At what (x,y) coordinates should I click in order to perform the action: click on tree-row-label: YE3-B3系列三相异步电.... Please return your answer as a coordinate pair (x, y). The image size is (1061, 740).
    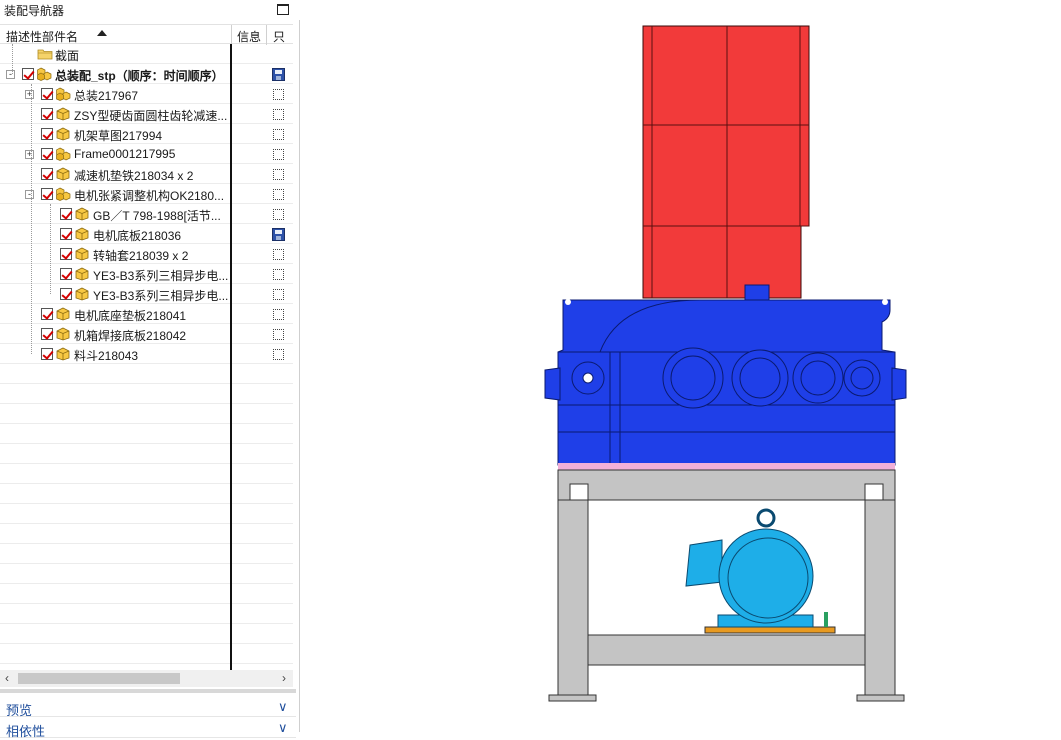
    Looking at the image, I should click on (161, 296).